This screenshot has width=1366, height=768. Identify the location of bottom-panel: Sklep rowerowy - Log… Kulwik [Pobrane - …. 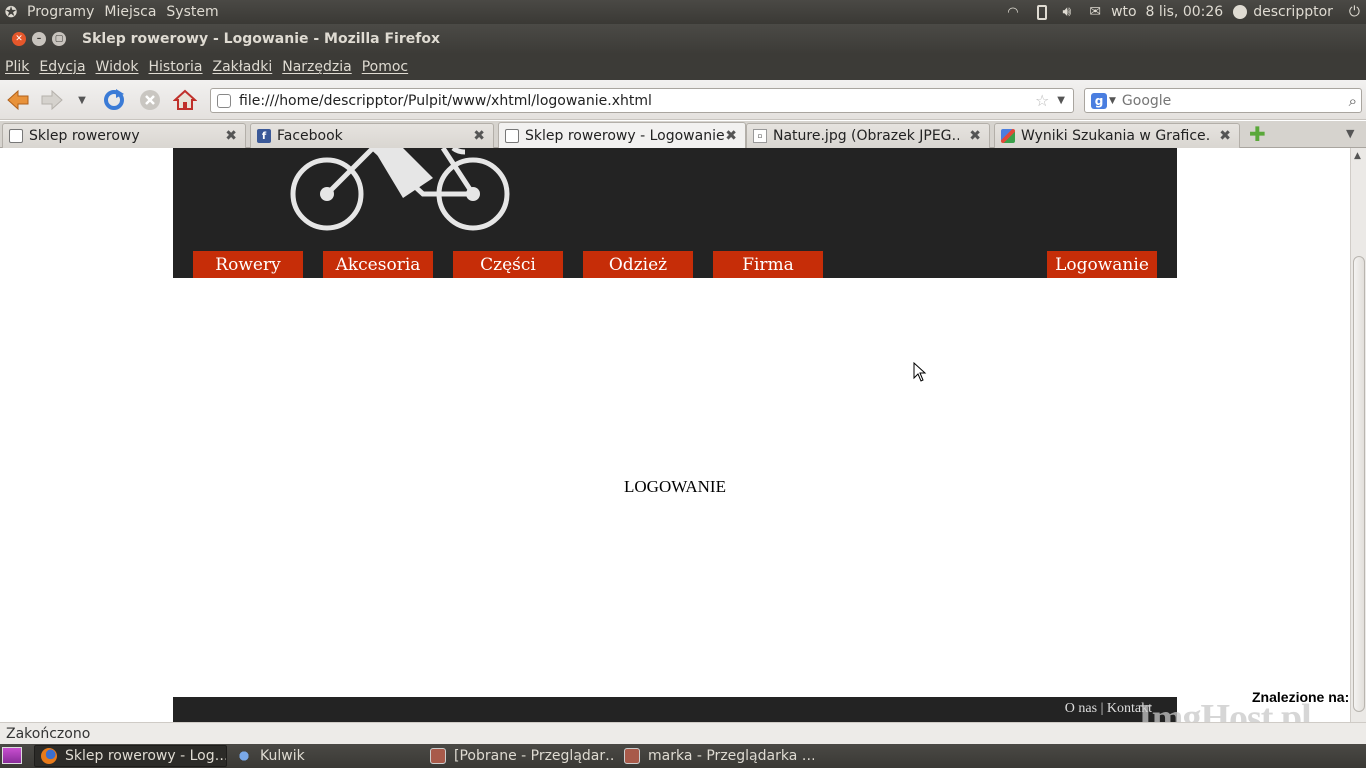
(683, 756).